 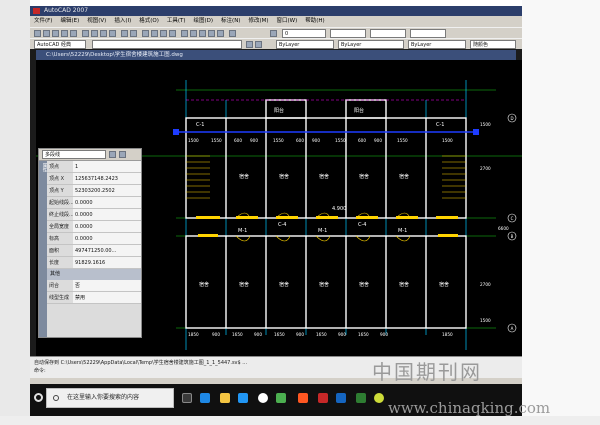 What do you see at coordinates (94, 33) in the screenshot?
I see `copy-icon` at bounding box center [94, 33].